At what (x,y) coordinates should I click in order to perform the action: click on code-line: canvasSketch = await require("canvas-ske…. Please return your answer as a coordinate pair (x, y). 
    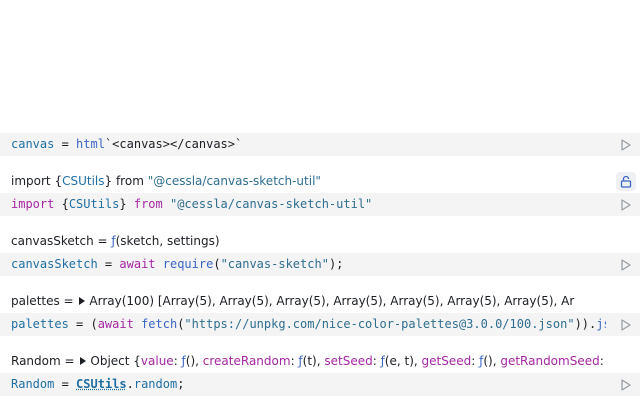
    Looking at the image, I should click on (308, 264).